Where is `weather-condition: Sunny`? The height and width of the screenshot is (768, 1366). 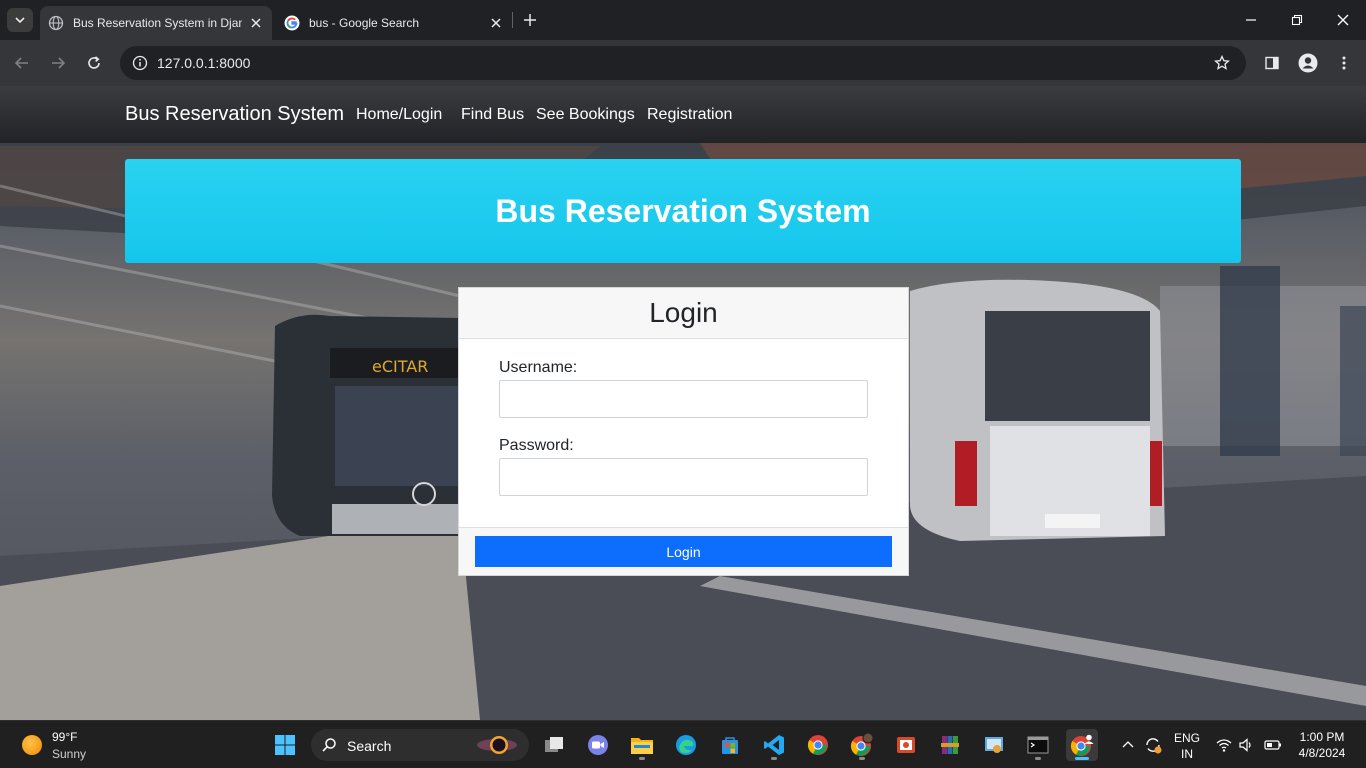 weather-condition: Sunny is located at coordinates (69, 754).